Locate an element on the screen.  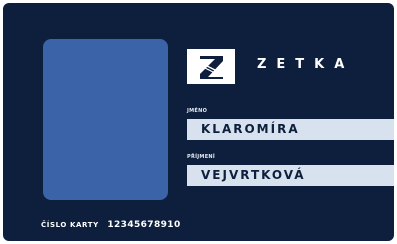
card-number: ČÍSLO KARTY 12345678910 is located at coordinates (111, 221).